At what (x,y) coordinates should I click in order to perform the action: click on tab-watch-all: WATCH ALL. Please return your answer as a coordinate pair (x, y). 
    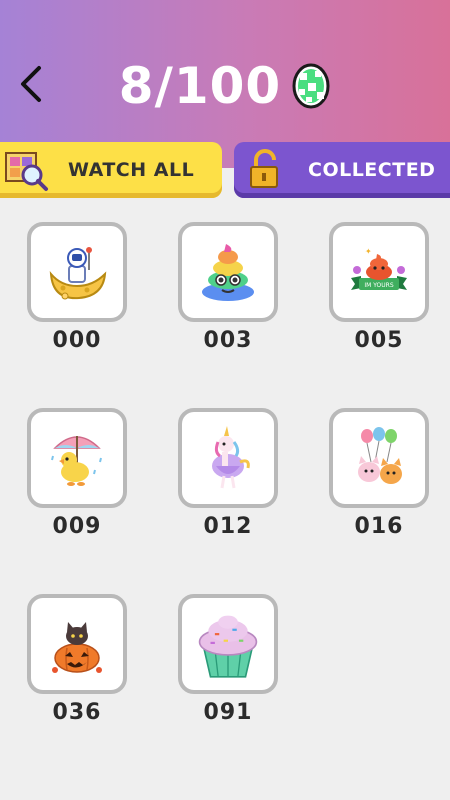
    Looking at the image, I should click on (111, 170).